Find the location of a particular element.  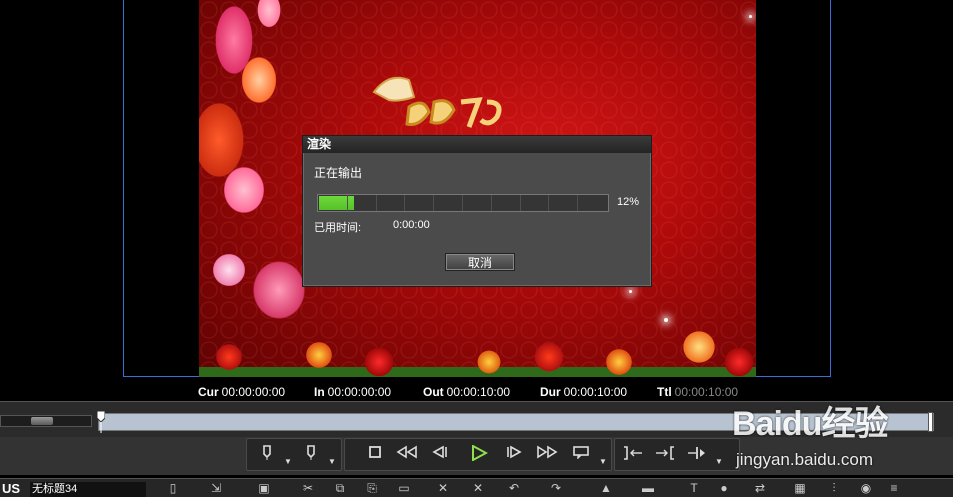

progress-fill is located at coordinates (336, 203).